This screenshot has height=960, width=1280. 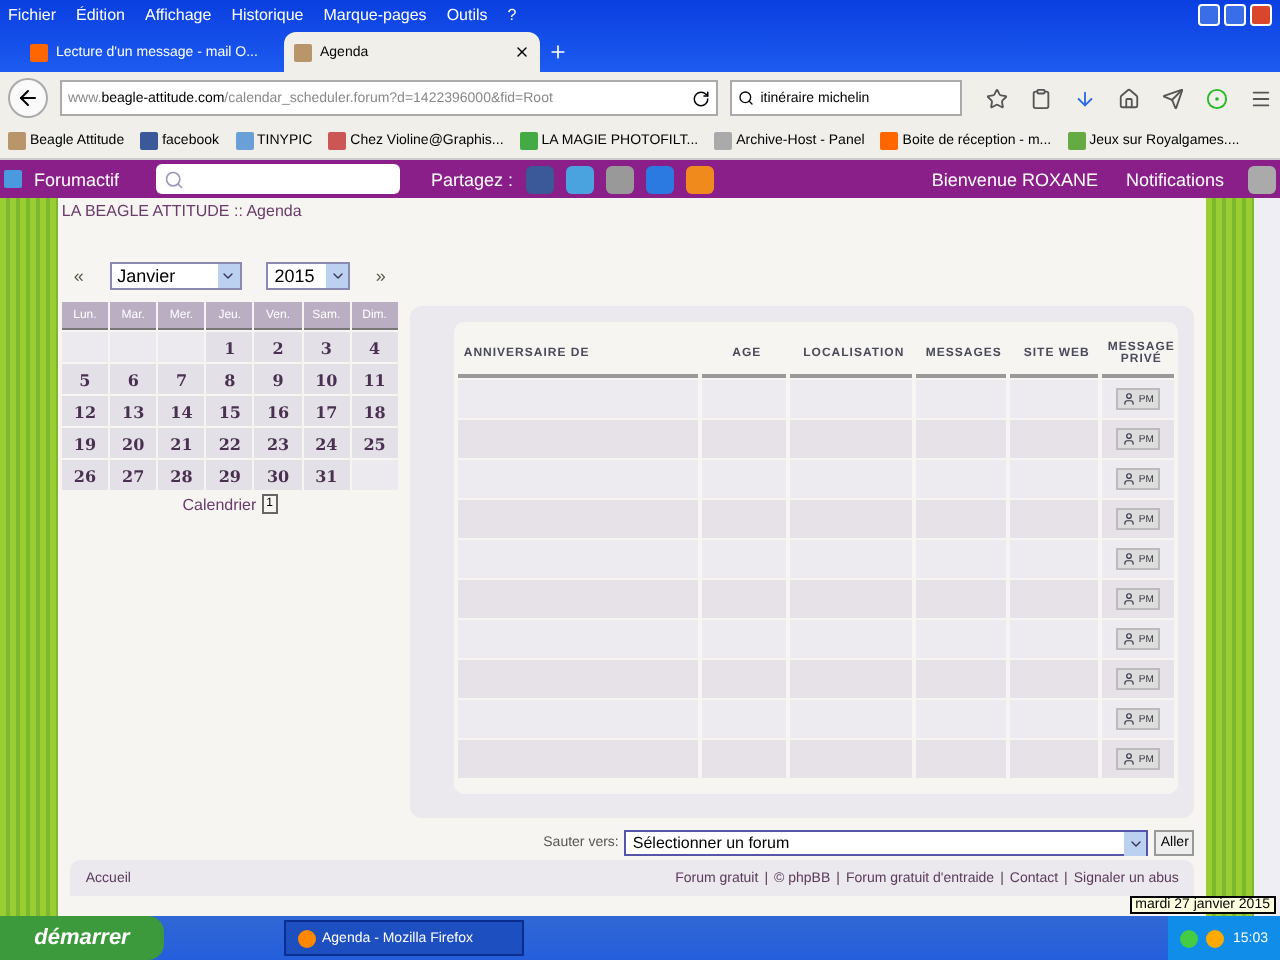 What do you see at coordinates (32, 14) in the screenshot?
I see `menu-item: Fichier` at bounding box center [32, 14].